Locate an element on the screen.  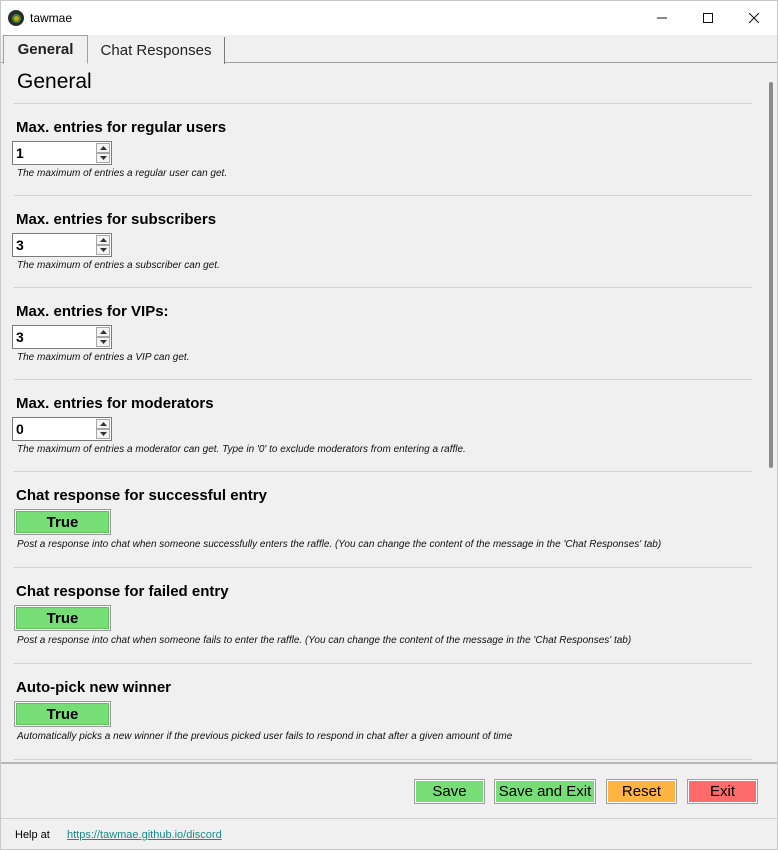
maximize-button is located at coordinates (708, 18).